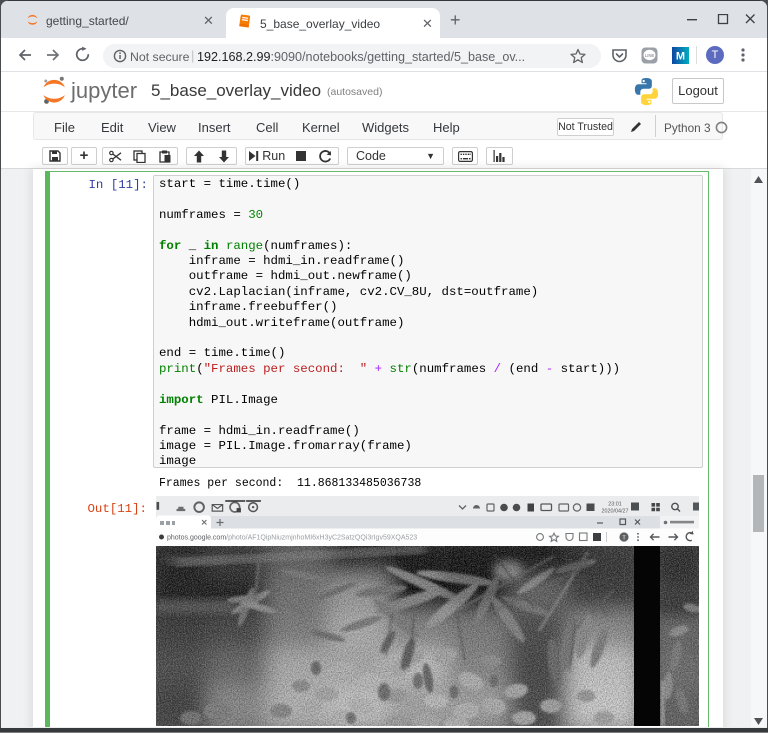 The image size is (768, 733). I want to click on svg-text: 2020/04/27, so click(615, 512).